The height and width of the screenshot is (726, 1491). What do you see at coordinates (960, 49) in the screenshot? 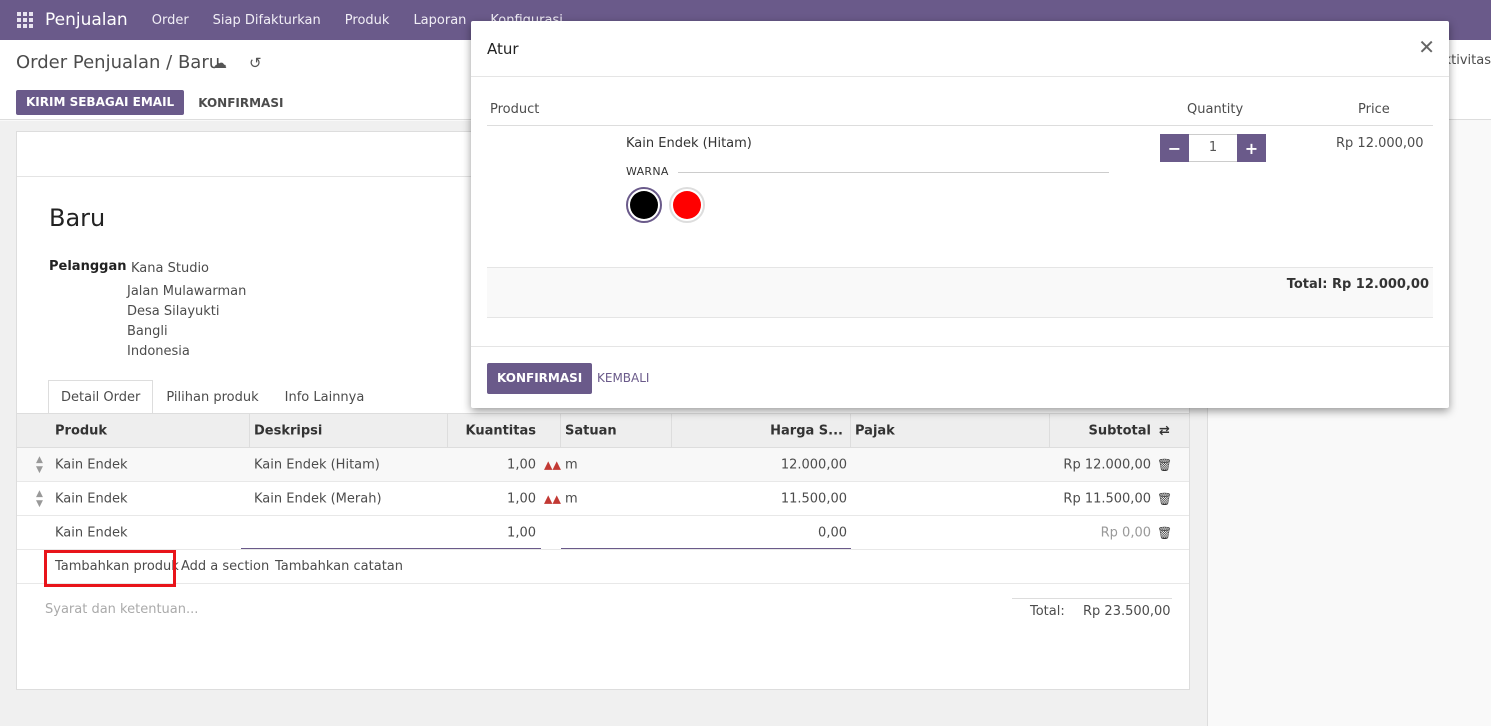
I see `dialog-header: Atur ✕` at bounding box center [960, 49].